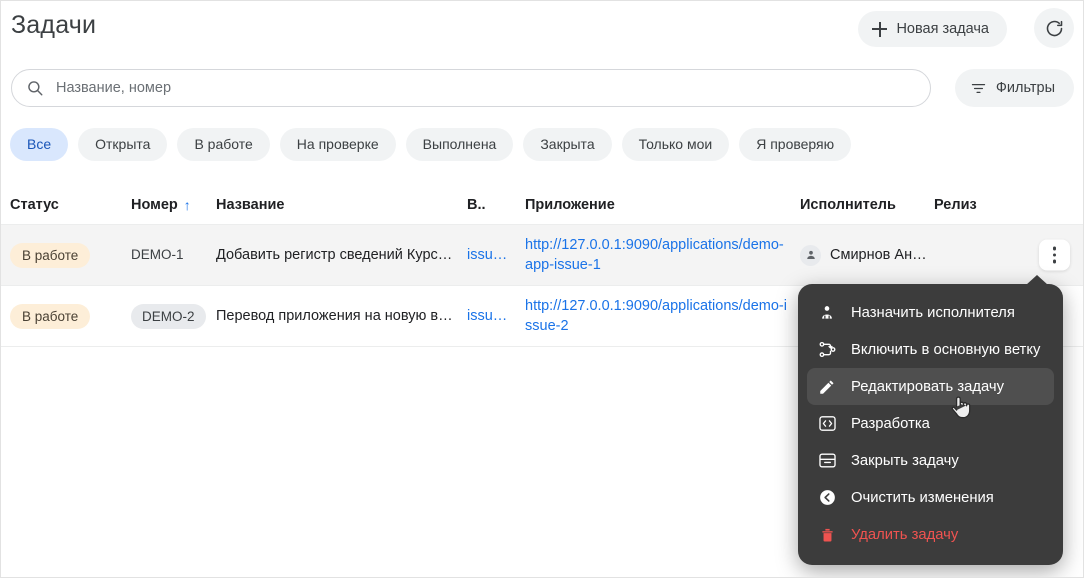 The height and width of the screenshot is (578, 1084). I want to click on assign-user-icon, so click(827, 313).